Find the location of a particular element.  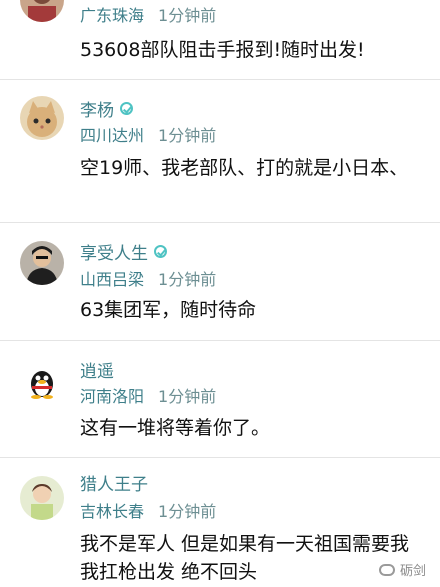

username: 享受人生 is located at coordinates (114, 251).